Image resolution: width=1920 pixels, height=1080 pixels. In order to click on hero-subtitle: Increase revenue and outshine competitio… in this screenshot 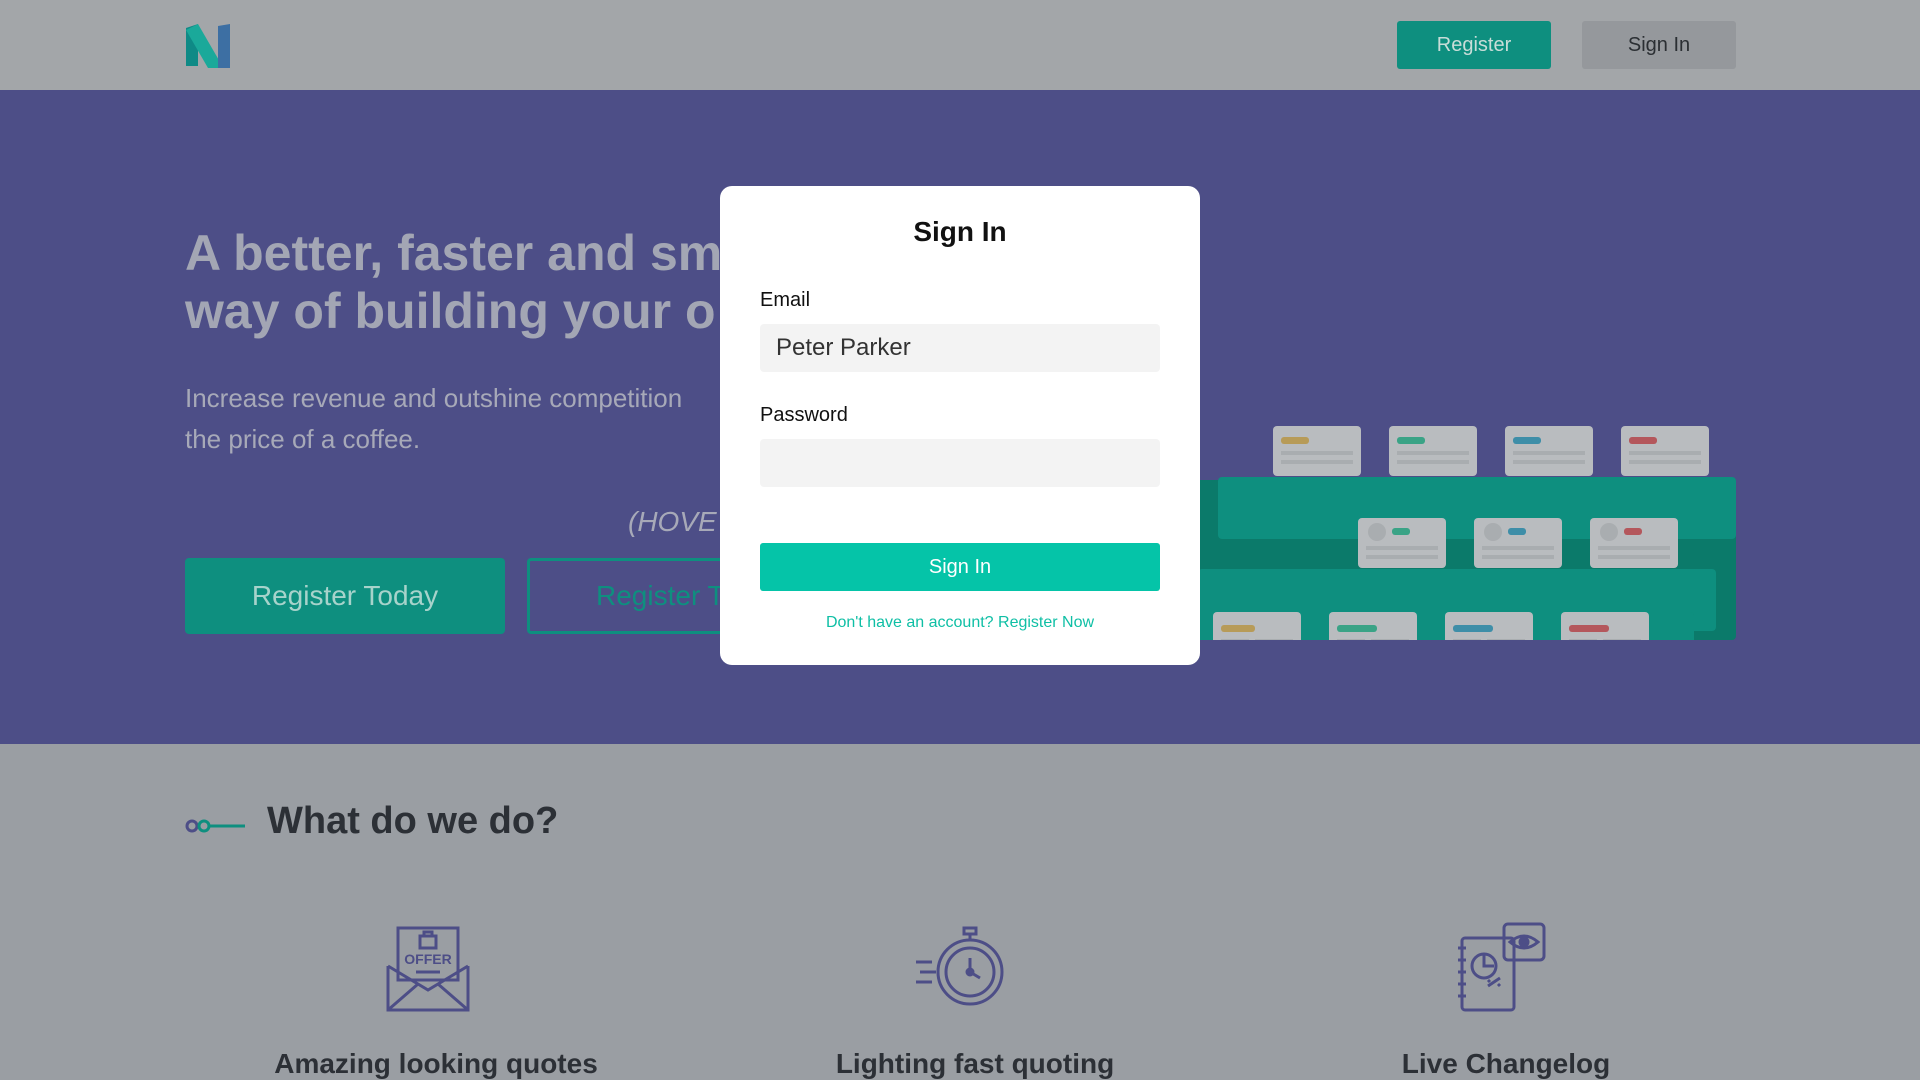, I will do `click(495, 419)`.